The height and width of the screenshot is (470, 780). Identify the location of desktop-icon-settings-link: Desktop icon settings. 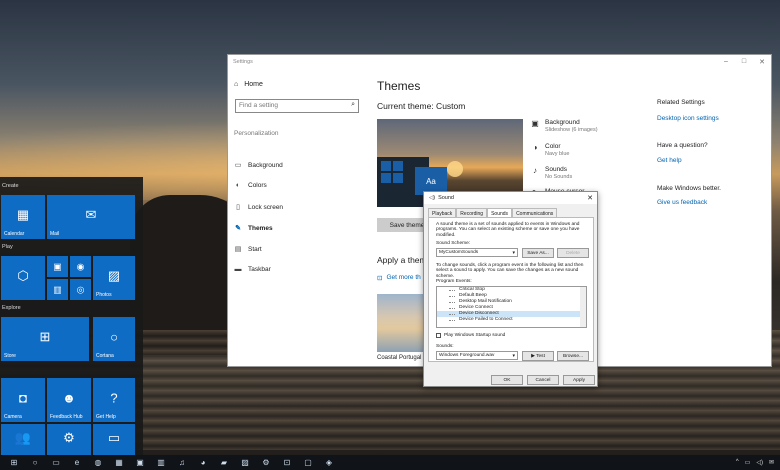
(688, 118).